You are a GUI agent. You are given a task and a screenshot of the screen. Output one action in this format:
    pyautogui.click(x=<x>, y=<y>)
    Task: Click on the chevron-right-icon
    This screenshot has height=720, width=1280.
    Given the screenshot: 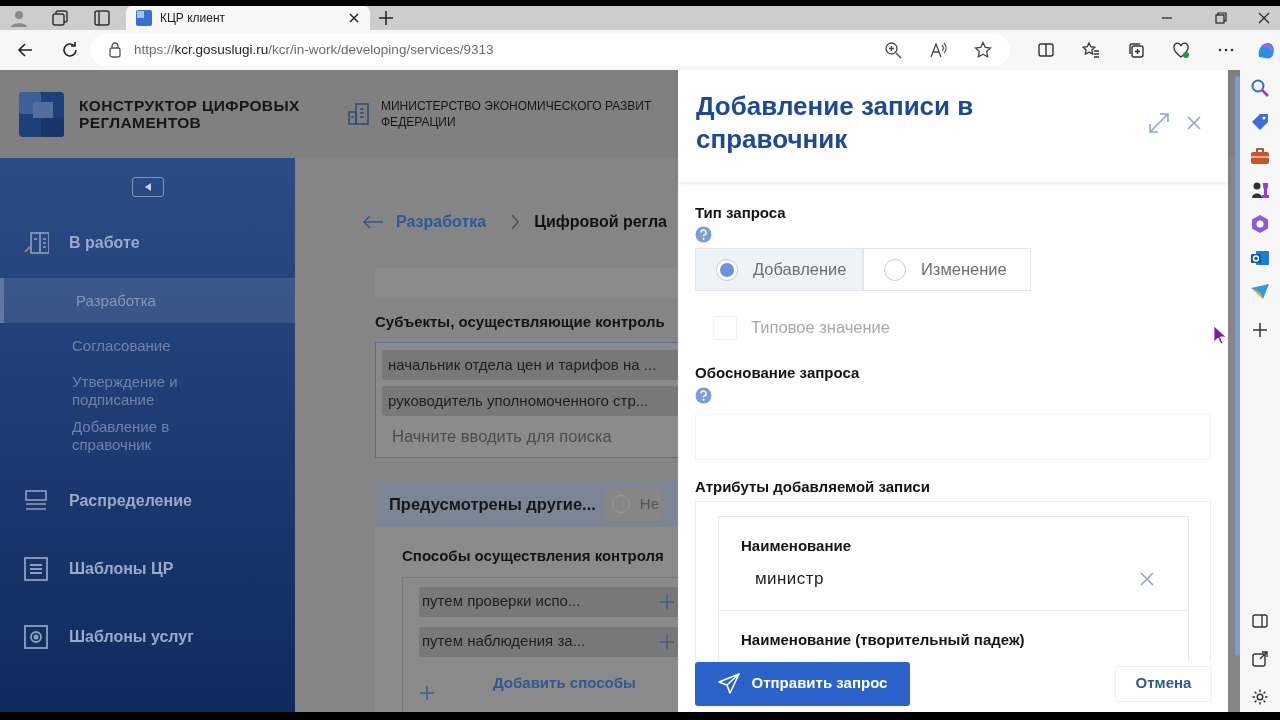 What is the action you would take?
    pyautogui.click(x=515, y=222)
    